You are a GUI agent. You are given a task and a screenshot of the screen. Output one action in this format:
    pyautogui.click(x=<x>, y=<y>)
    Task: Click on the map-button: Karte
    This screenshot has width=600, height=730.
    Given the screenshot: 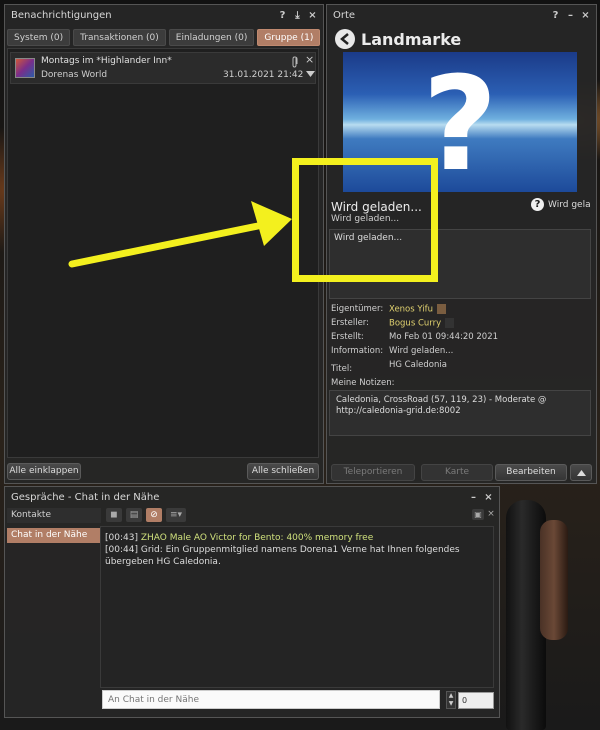 What is the action you would take?
    pyautogui.click(x=457, y=472)
    